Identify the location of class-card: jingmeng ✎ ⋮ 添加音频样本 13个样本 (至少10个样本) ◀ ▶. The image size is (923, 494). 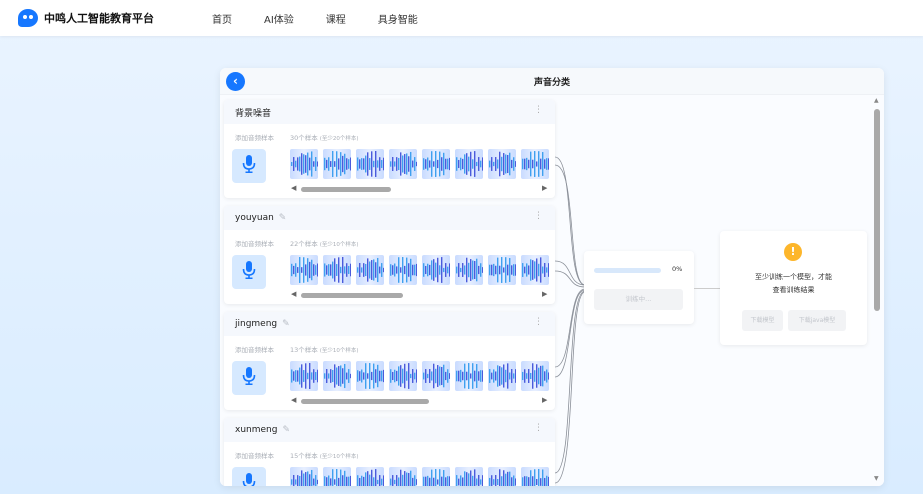
(389, 361).